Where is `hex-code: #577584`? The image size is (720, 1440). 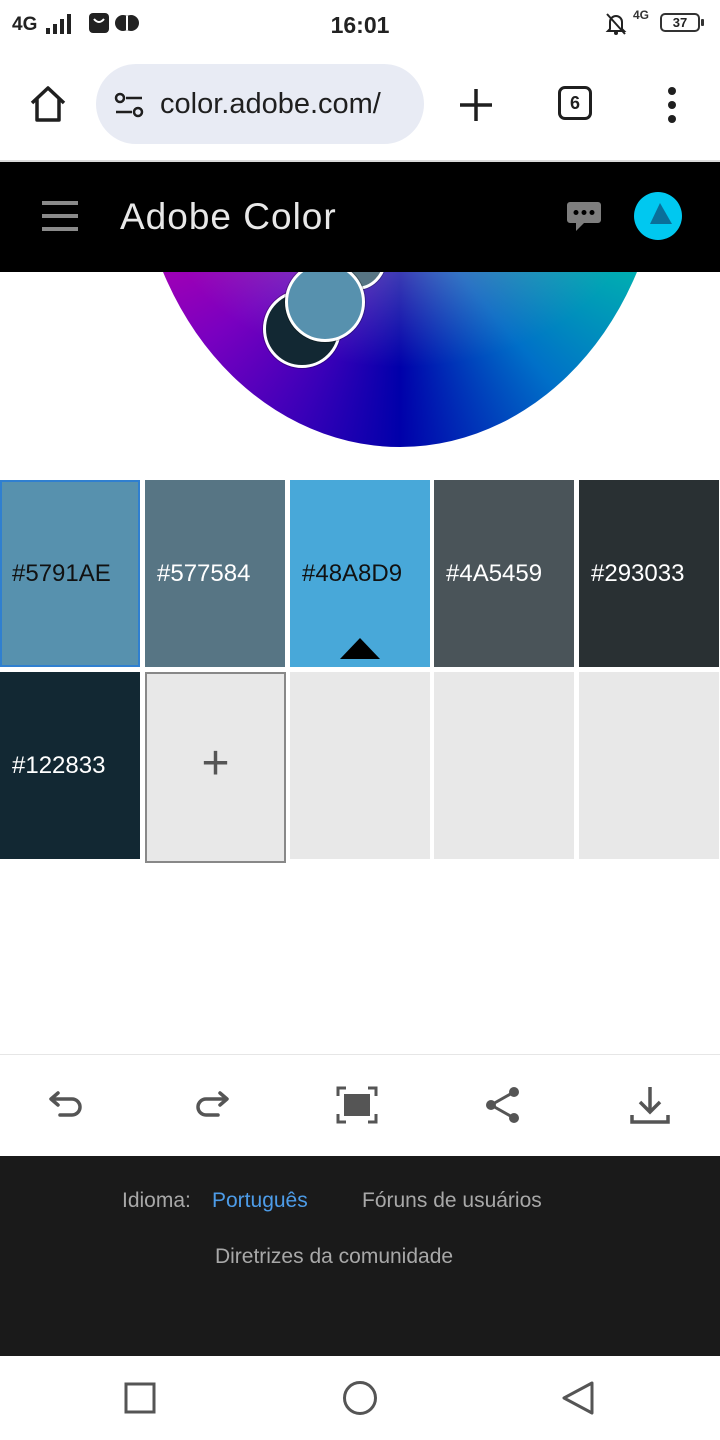 hex-code: #577584 is located at coordinates (203, 574).